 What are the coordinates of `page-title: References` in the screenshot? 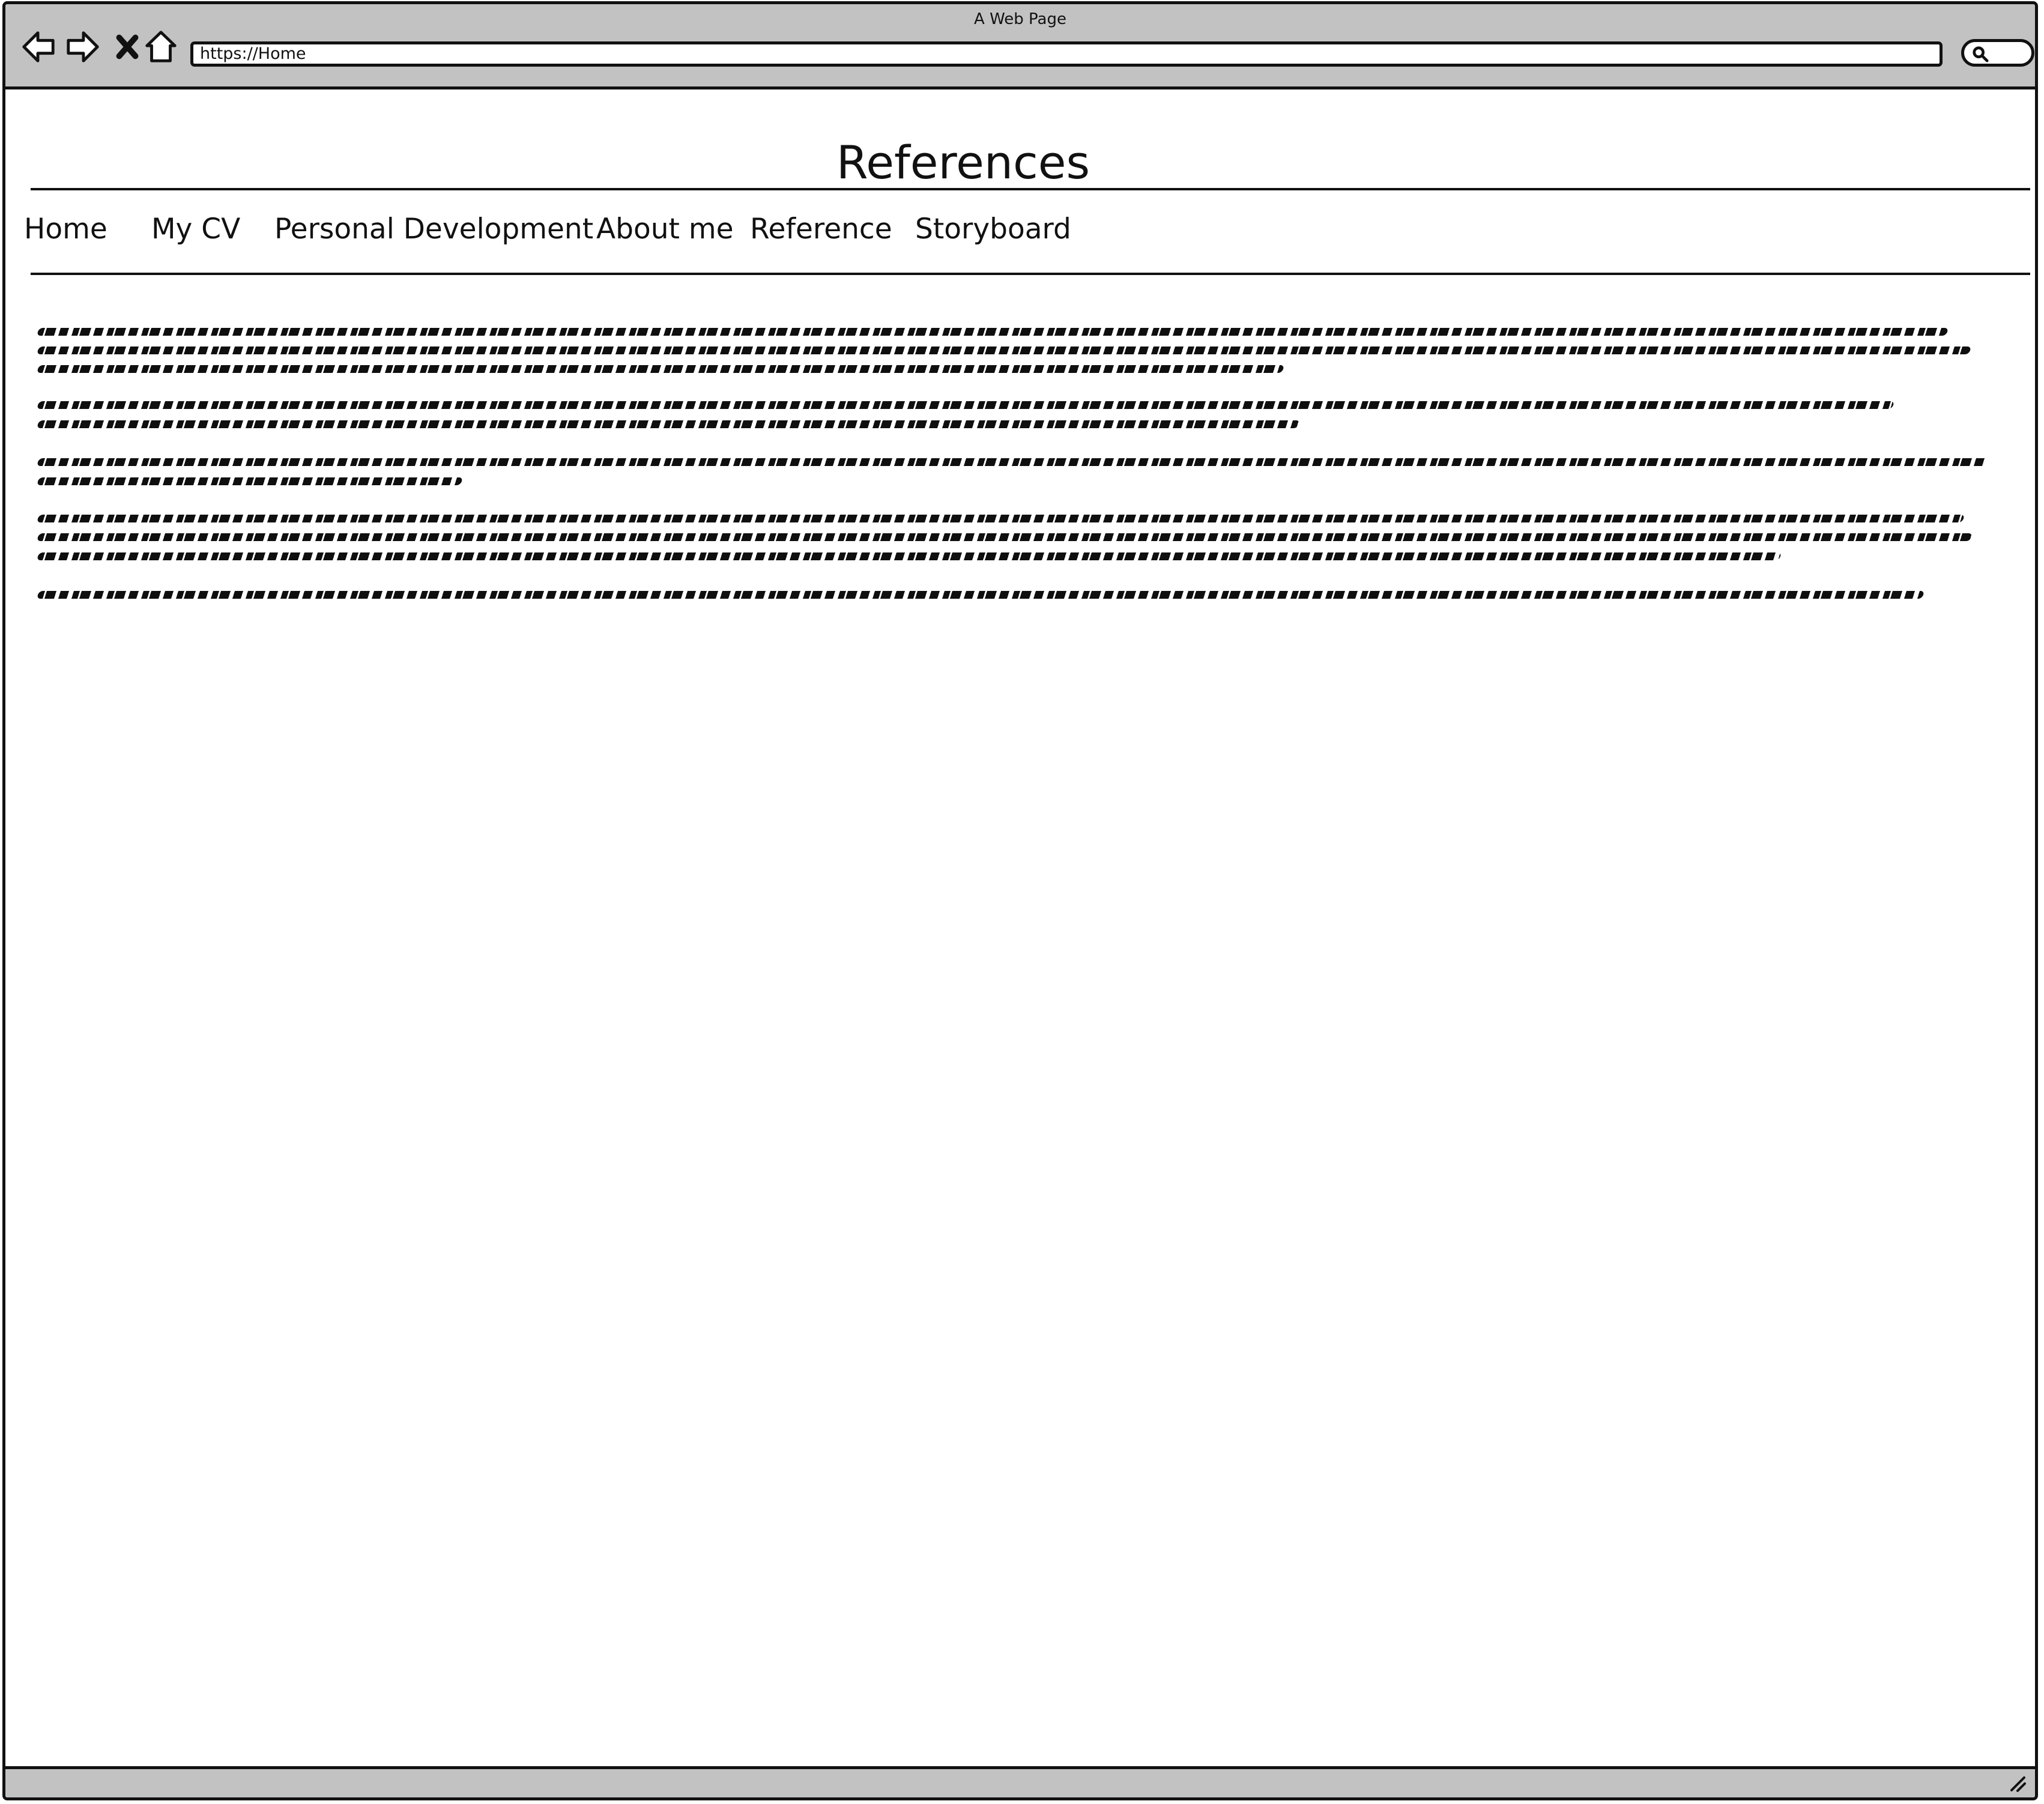 It's located at (963, 162).